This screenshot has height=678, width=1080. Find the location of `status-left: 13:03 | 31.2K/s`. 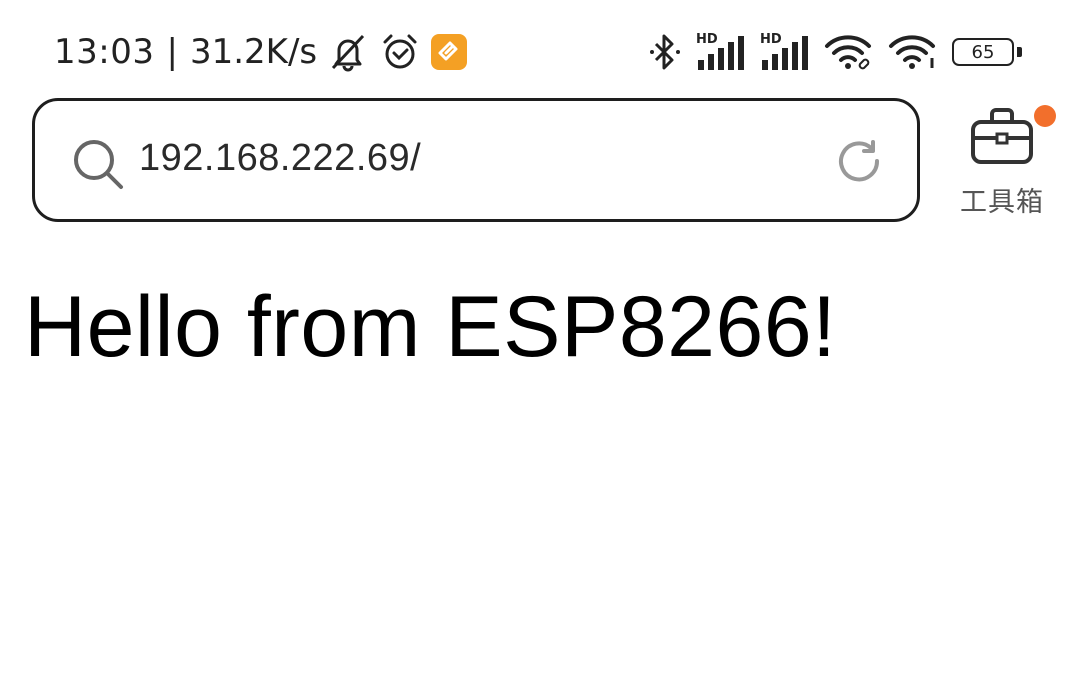

status-left: 13:03 | 31.2K/s is located at coordinates (261, 52).